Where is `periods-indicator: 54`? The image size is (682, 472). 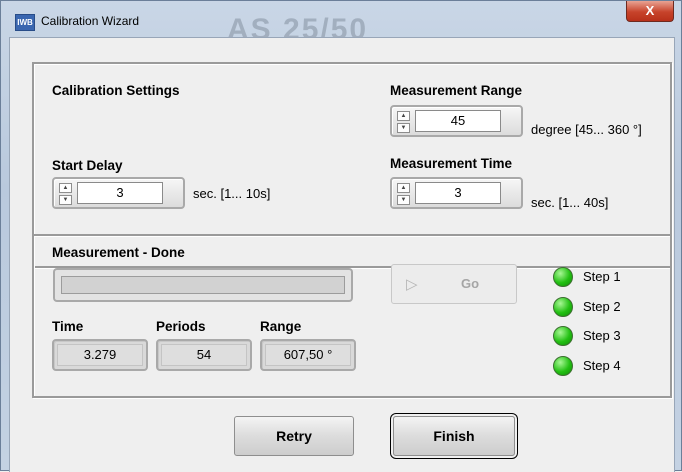
periods-indicator: 54 is located at coordinates (204, 355).